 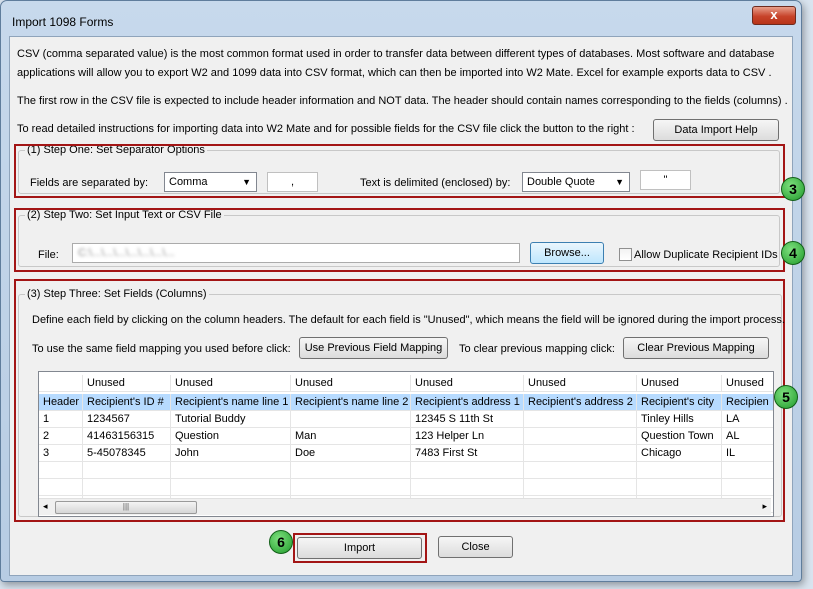 What do you see at coordinates (126, 507) in the screenshot?
I see `scrollbar-thumb: |||` at bounding box center [126, 507].